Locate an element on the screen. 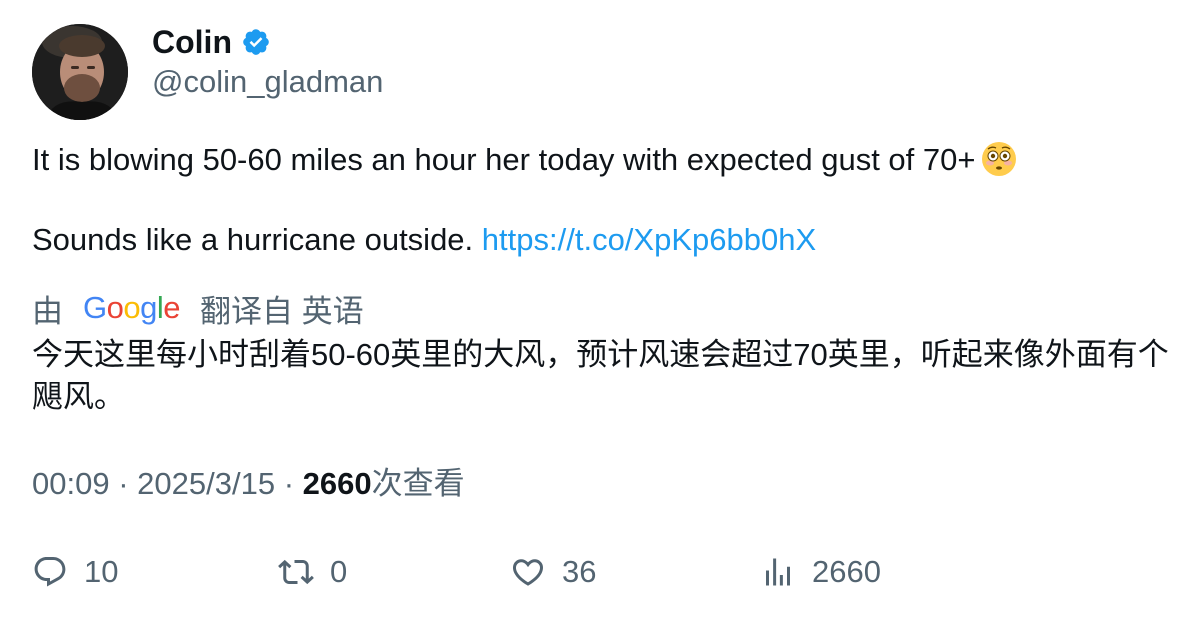  views-button: 2660 is located at coordinates (820, 572).